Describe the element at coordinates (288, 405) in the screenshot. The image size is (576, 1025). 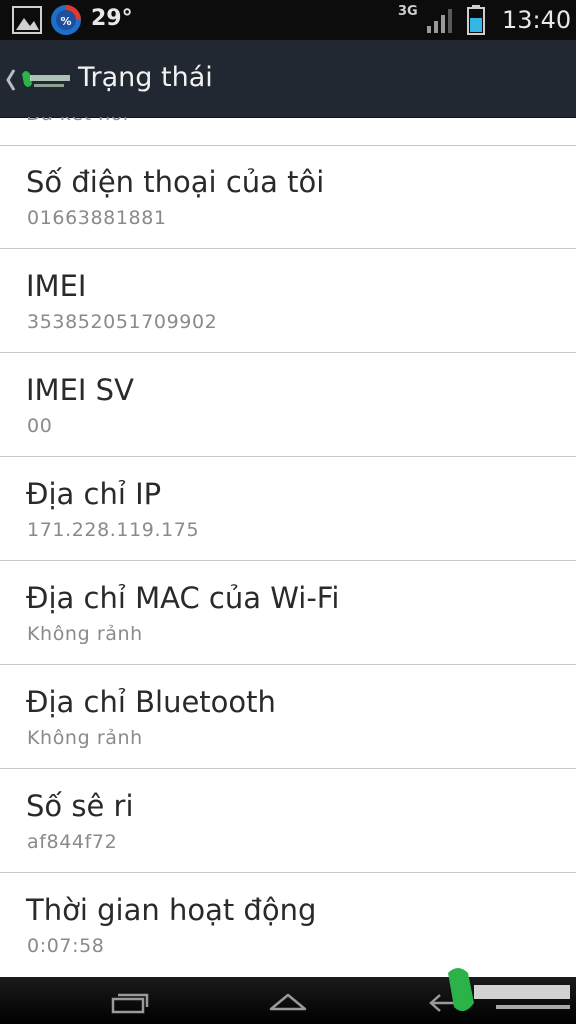
I see `list-item-imei-sv: IMEI SV 00` at that location.